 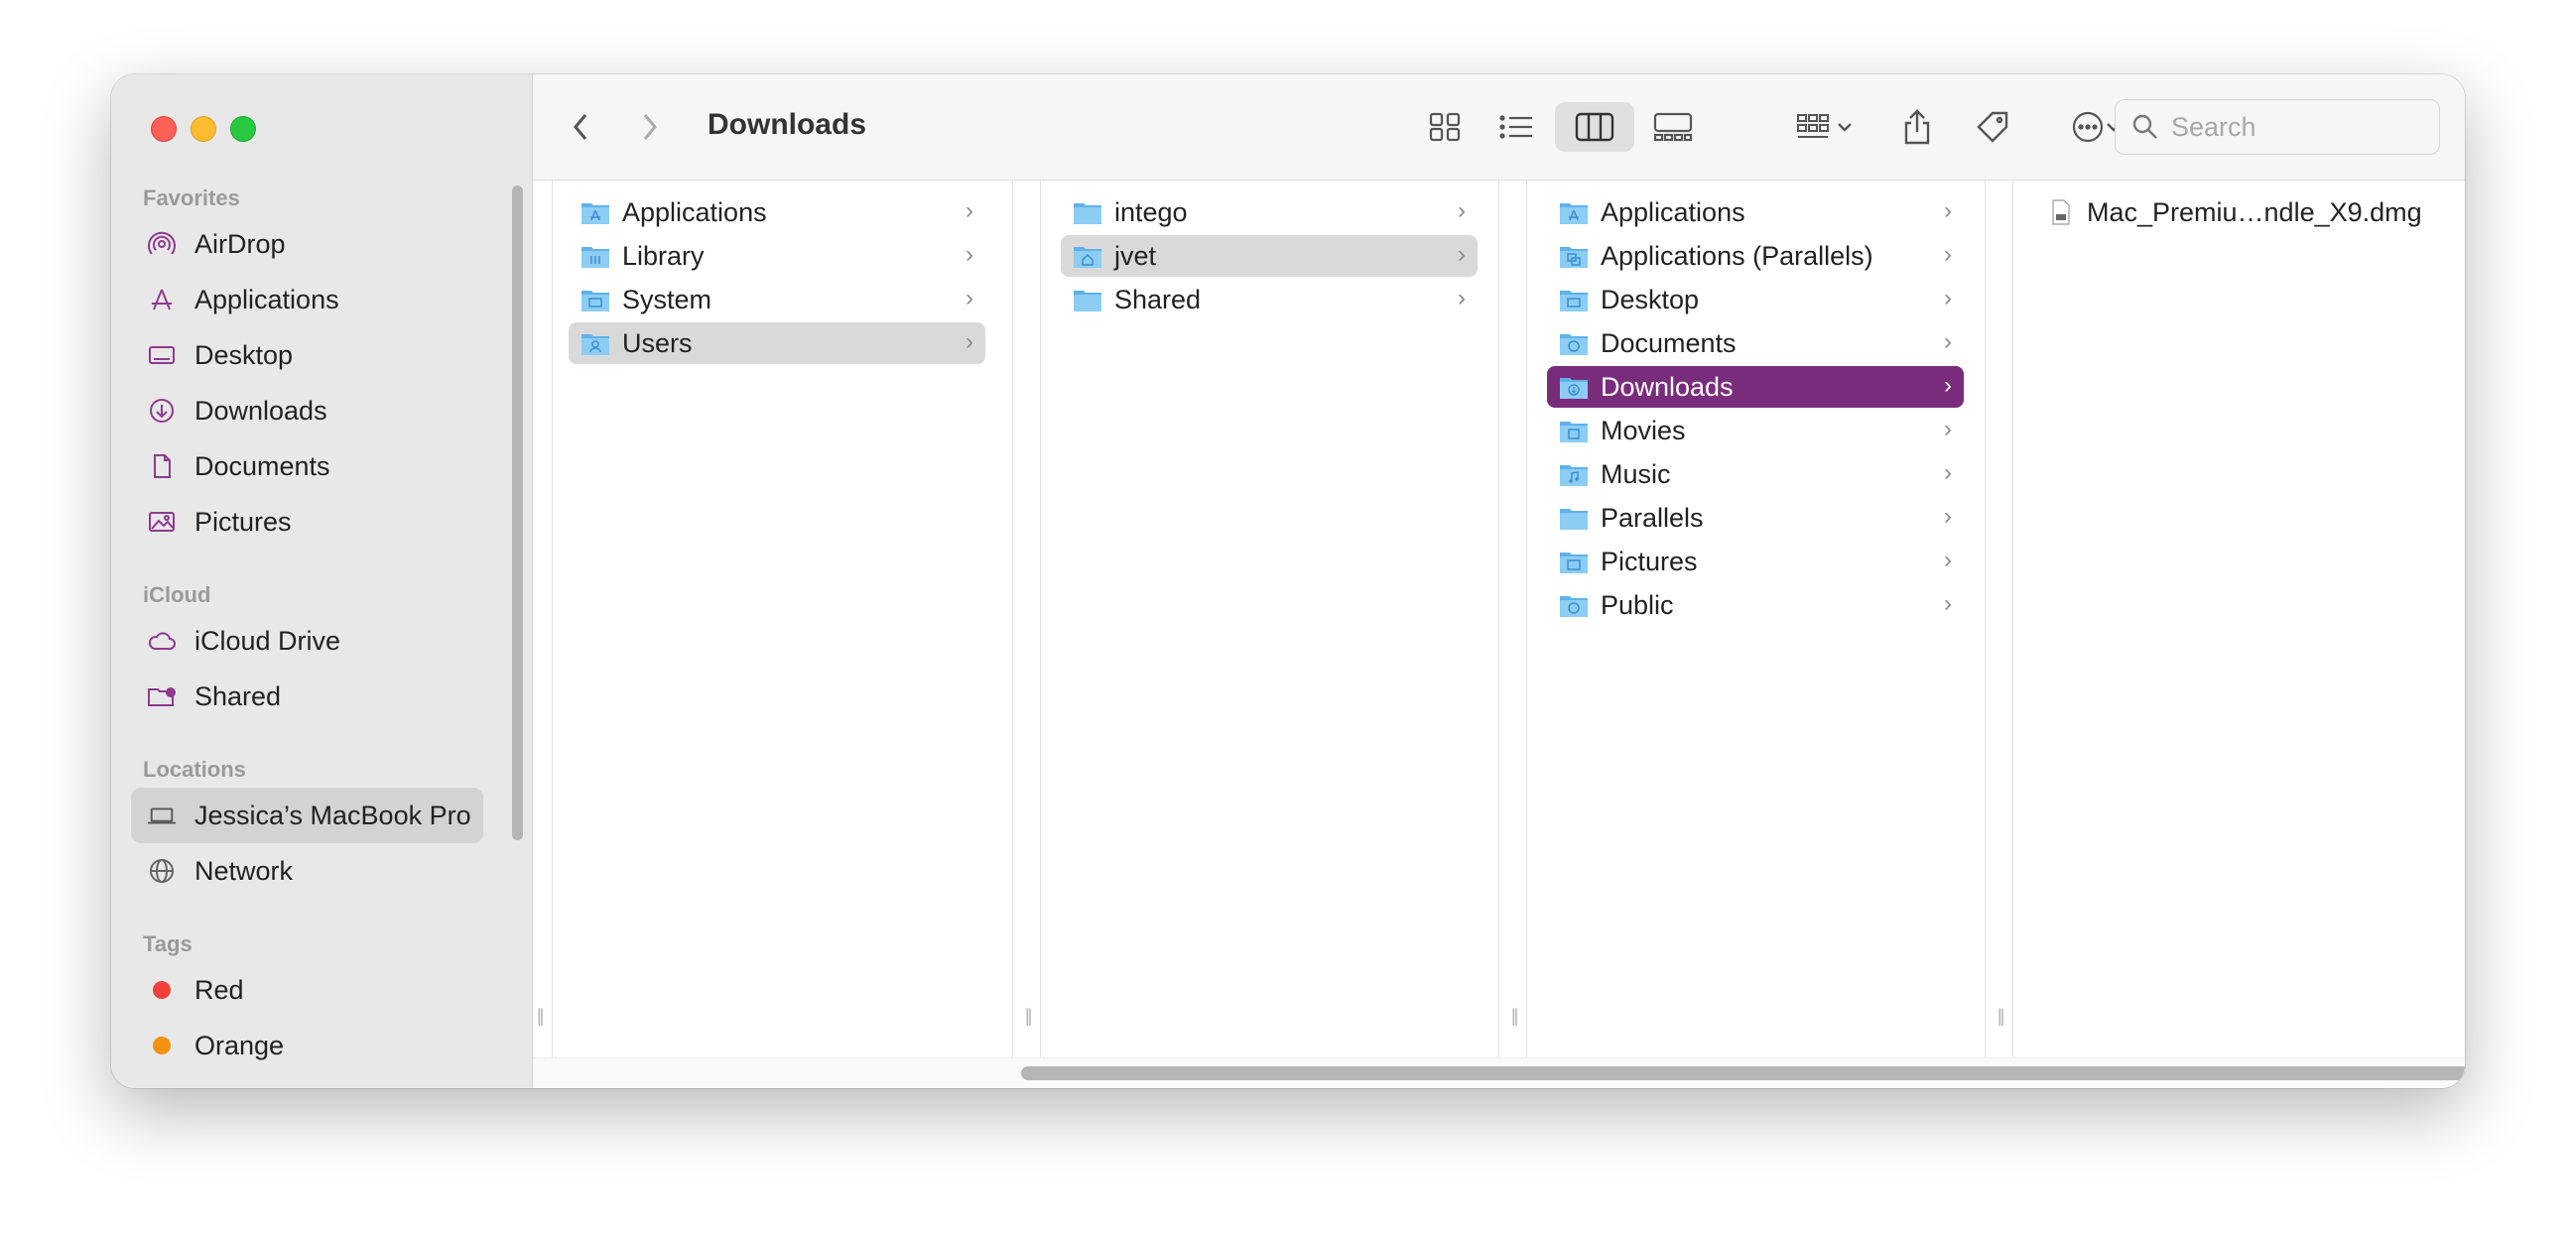 What do you see at coordinates (333, 815) in the screenshot?
I see `sidebar-item-label: Jessica’s MacBook Pro` at bounding box center [333, 815].